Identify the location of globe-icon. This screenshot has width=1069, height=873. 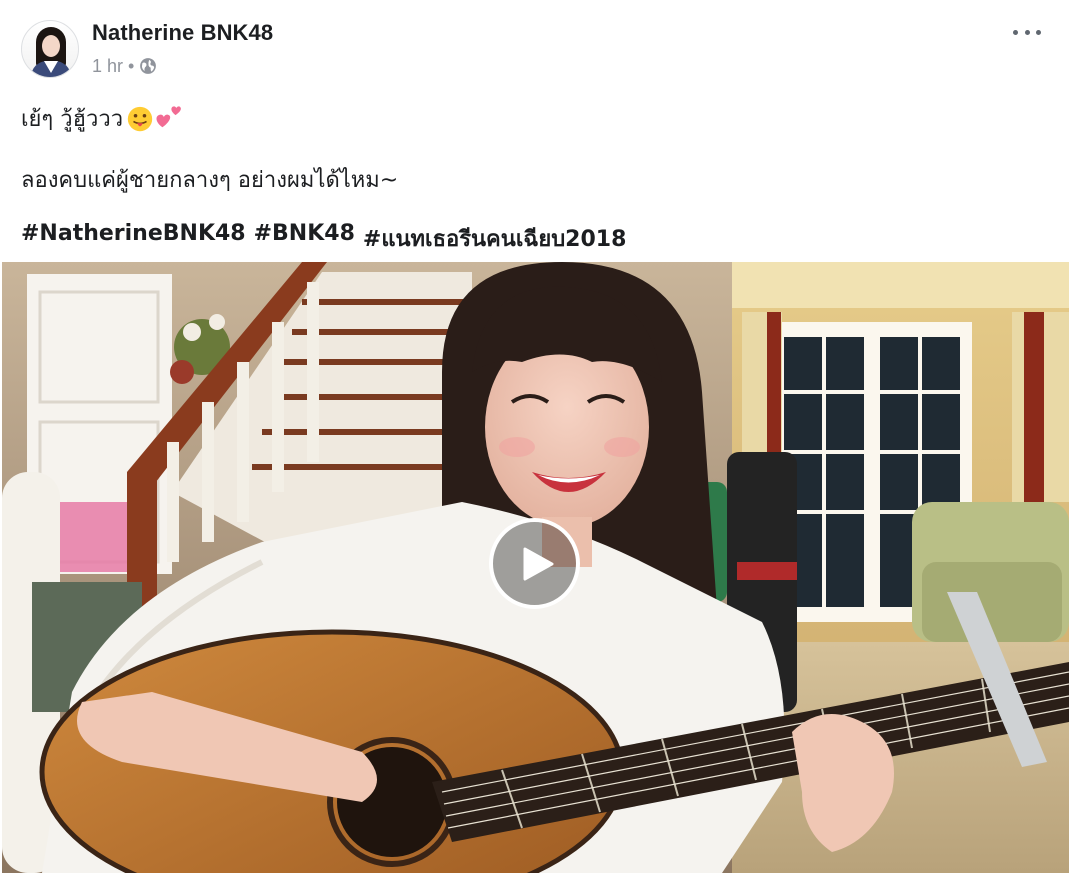
(148, 66).